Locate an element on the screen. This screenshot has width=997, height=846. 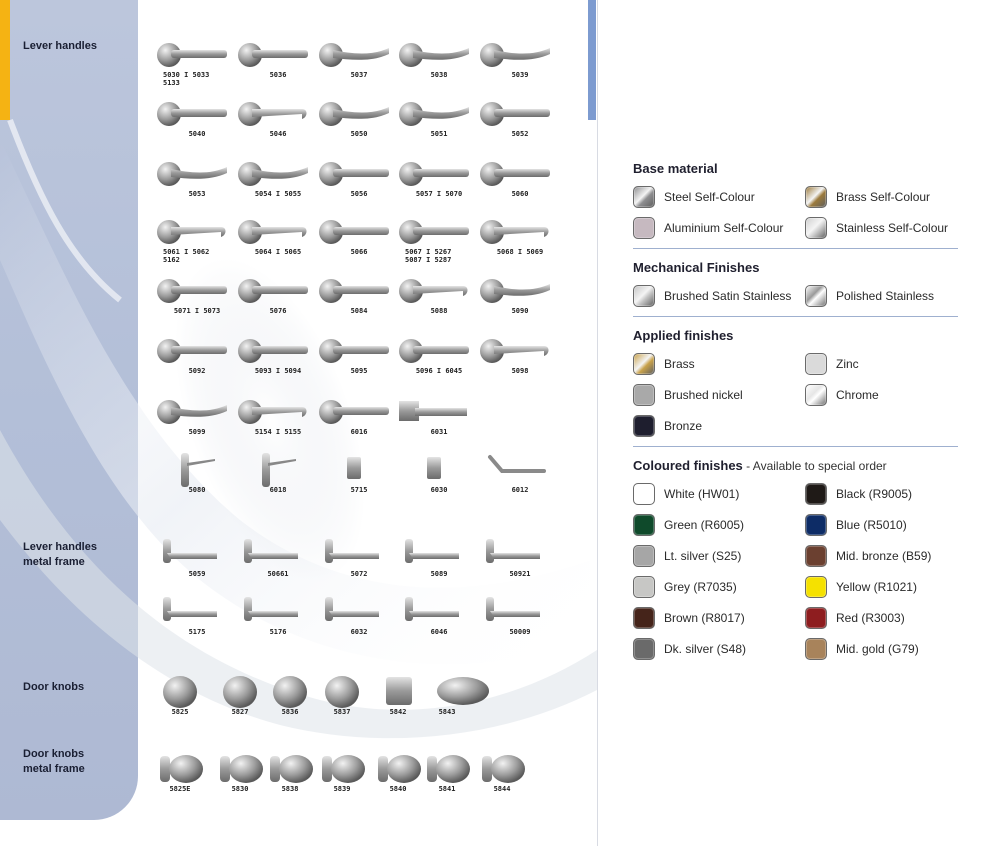
finish-item: Blue (R5010) is located at coordinates (883, 524).